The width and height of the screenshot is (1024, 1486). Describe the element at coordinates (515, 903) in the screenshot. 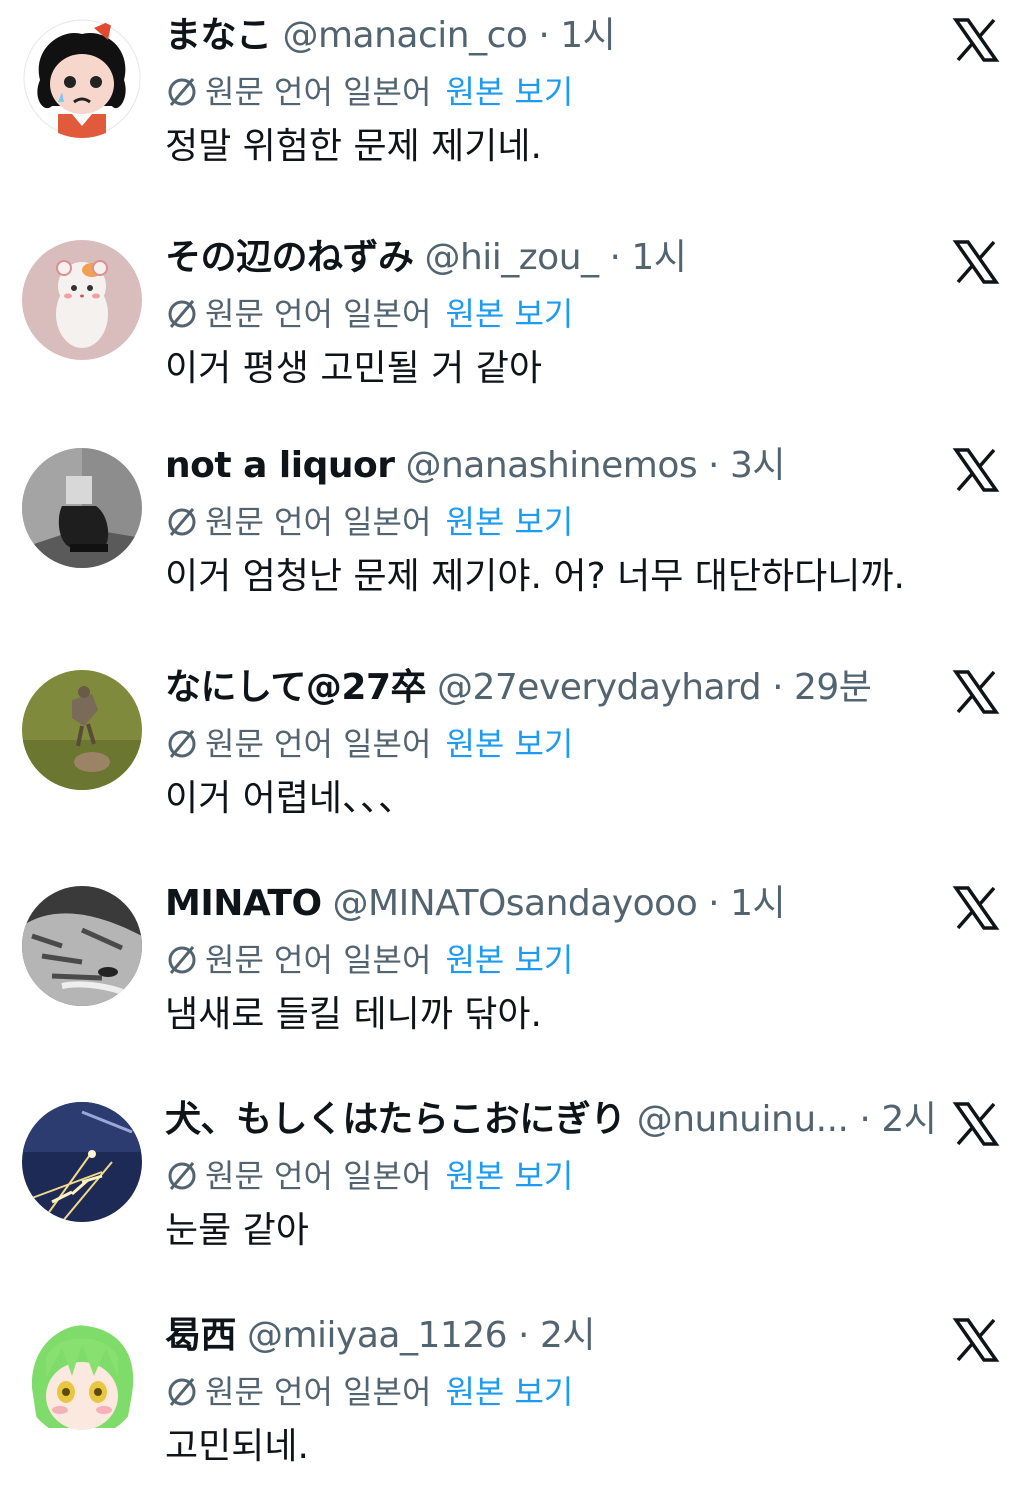

I see `user-handle: @MINATOsandayooo` at that location.